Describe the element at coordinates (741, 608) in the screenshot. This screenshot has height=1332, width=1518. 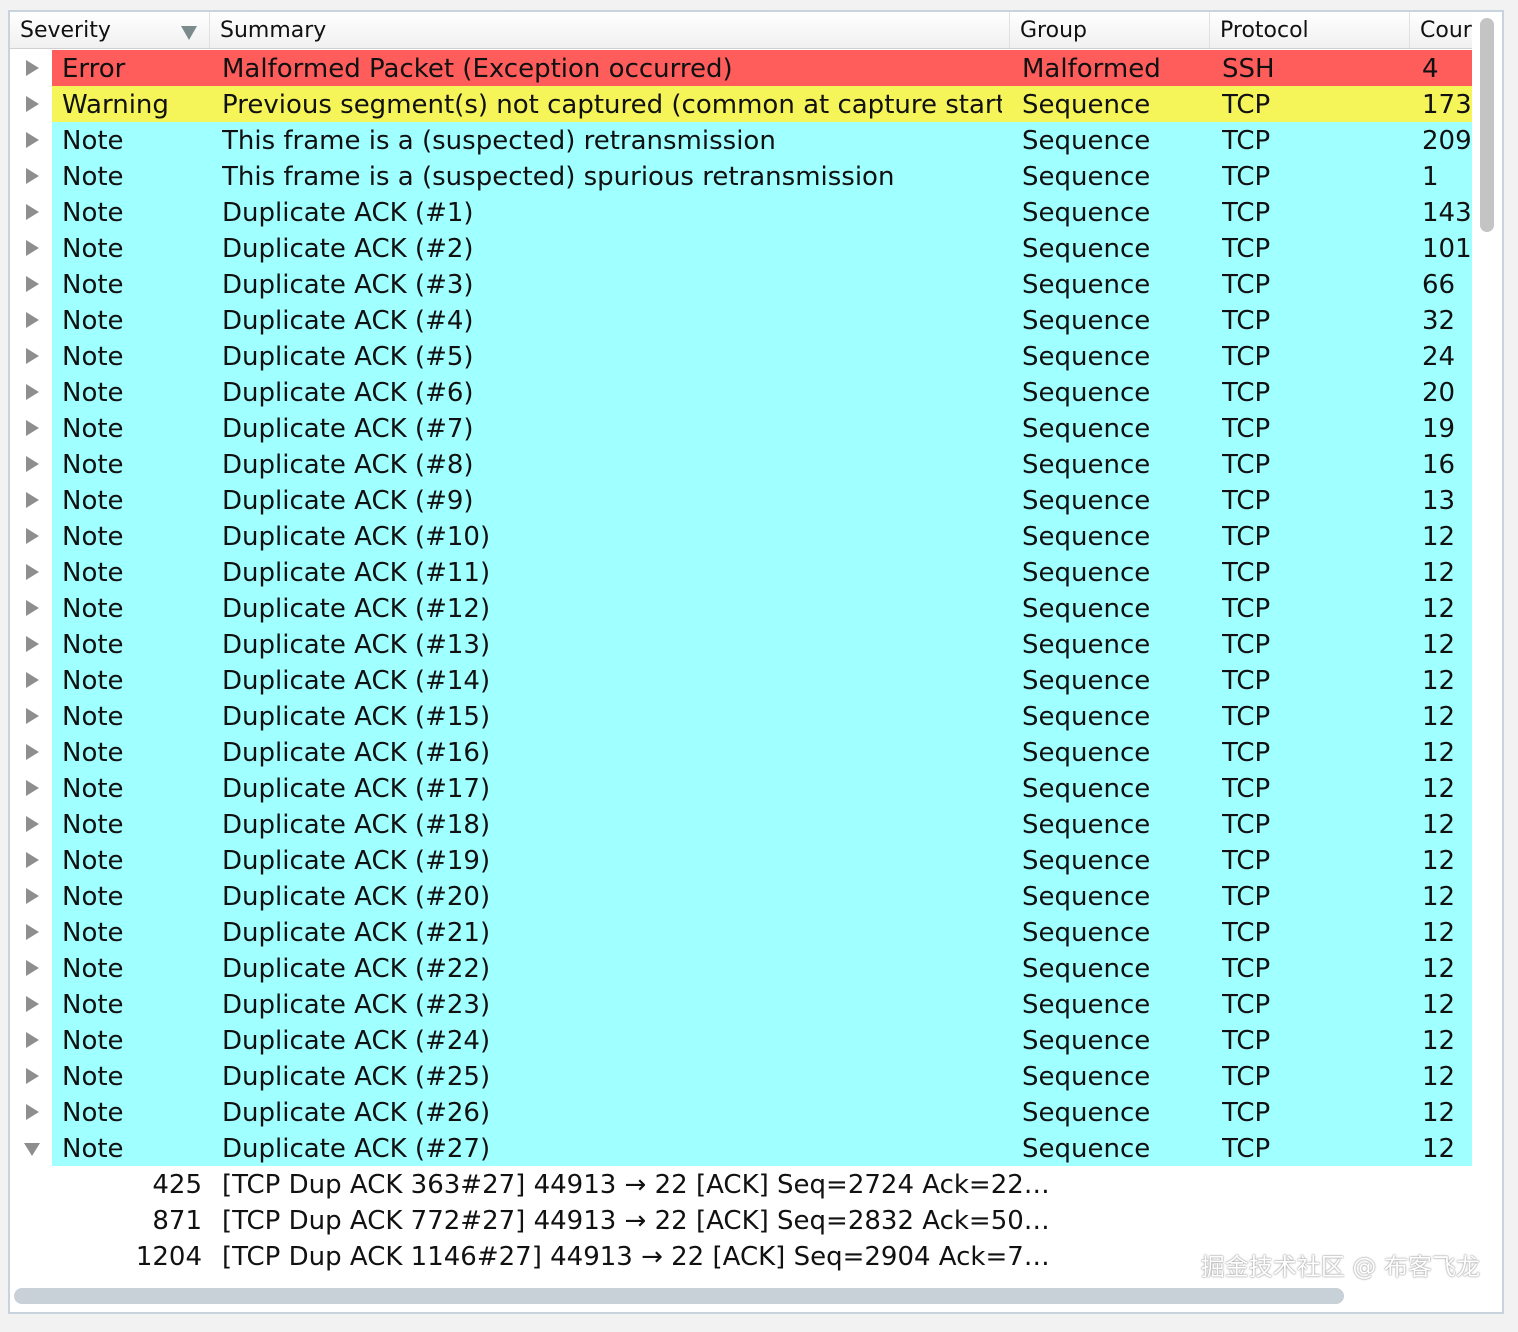
I see `table-row: Note Duplicate ACK (#12) Sequence TCP 12` at that location.